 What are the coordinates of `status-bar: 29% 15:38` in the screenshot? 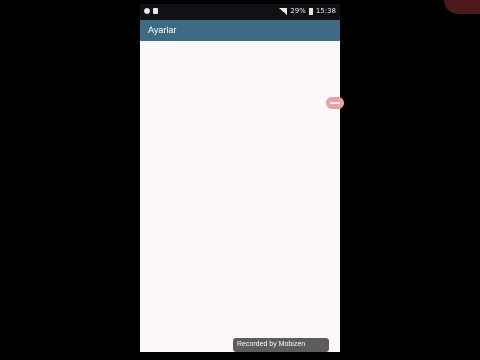 It's located at (240, 12).